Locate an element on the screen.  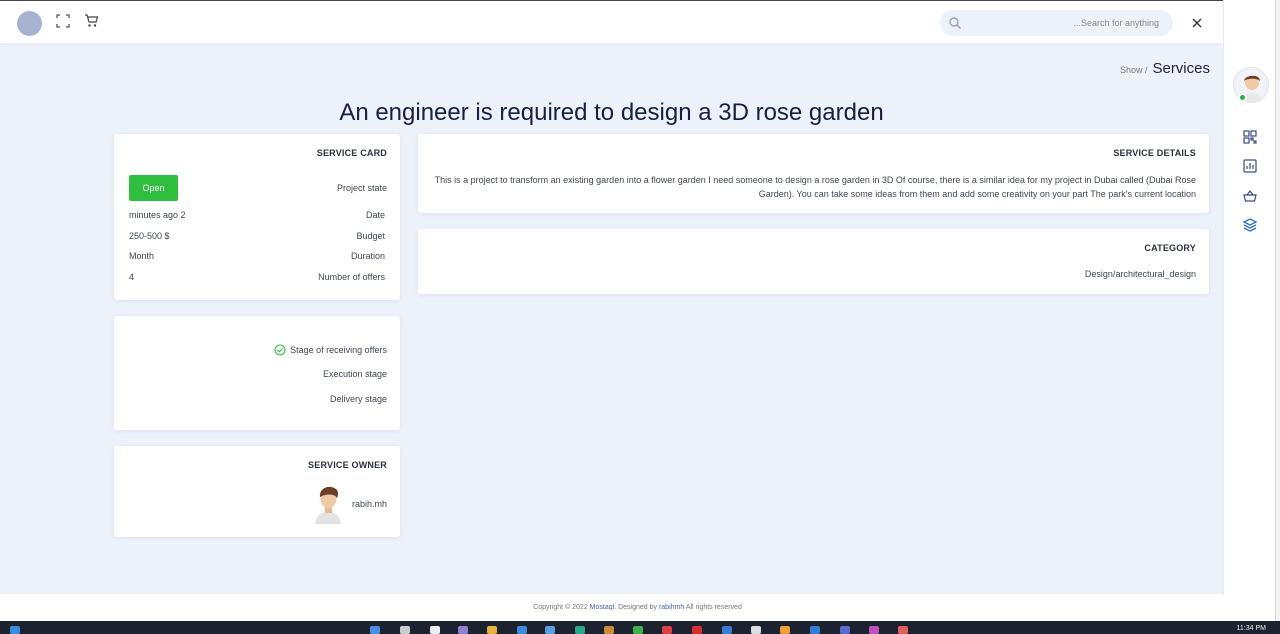
check-circle-icon is located at coordinates (280, 350).